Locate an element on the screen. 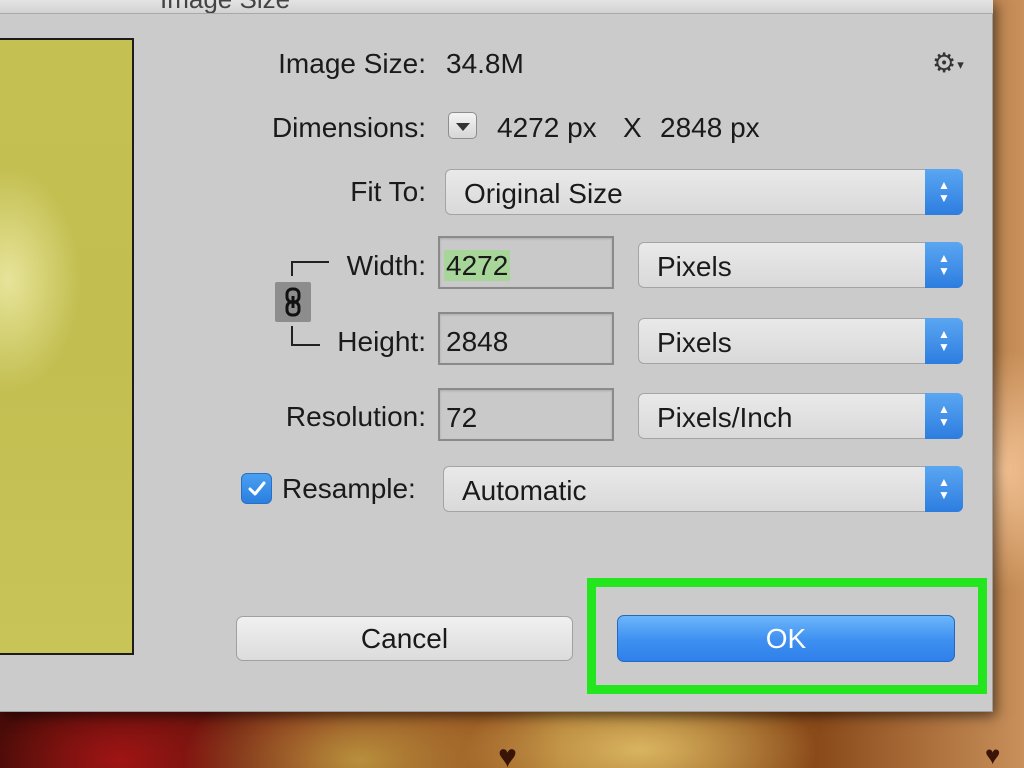 This screenshot has height=768, width=1024. height-unit-value: Pixels is located at coordinates (694, 342).